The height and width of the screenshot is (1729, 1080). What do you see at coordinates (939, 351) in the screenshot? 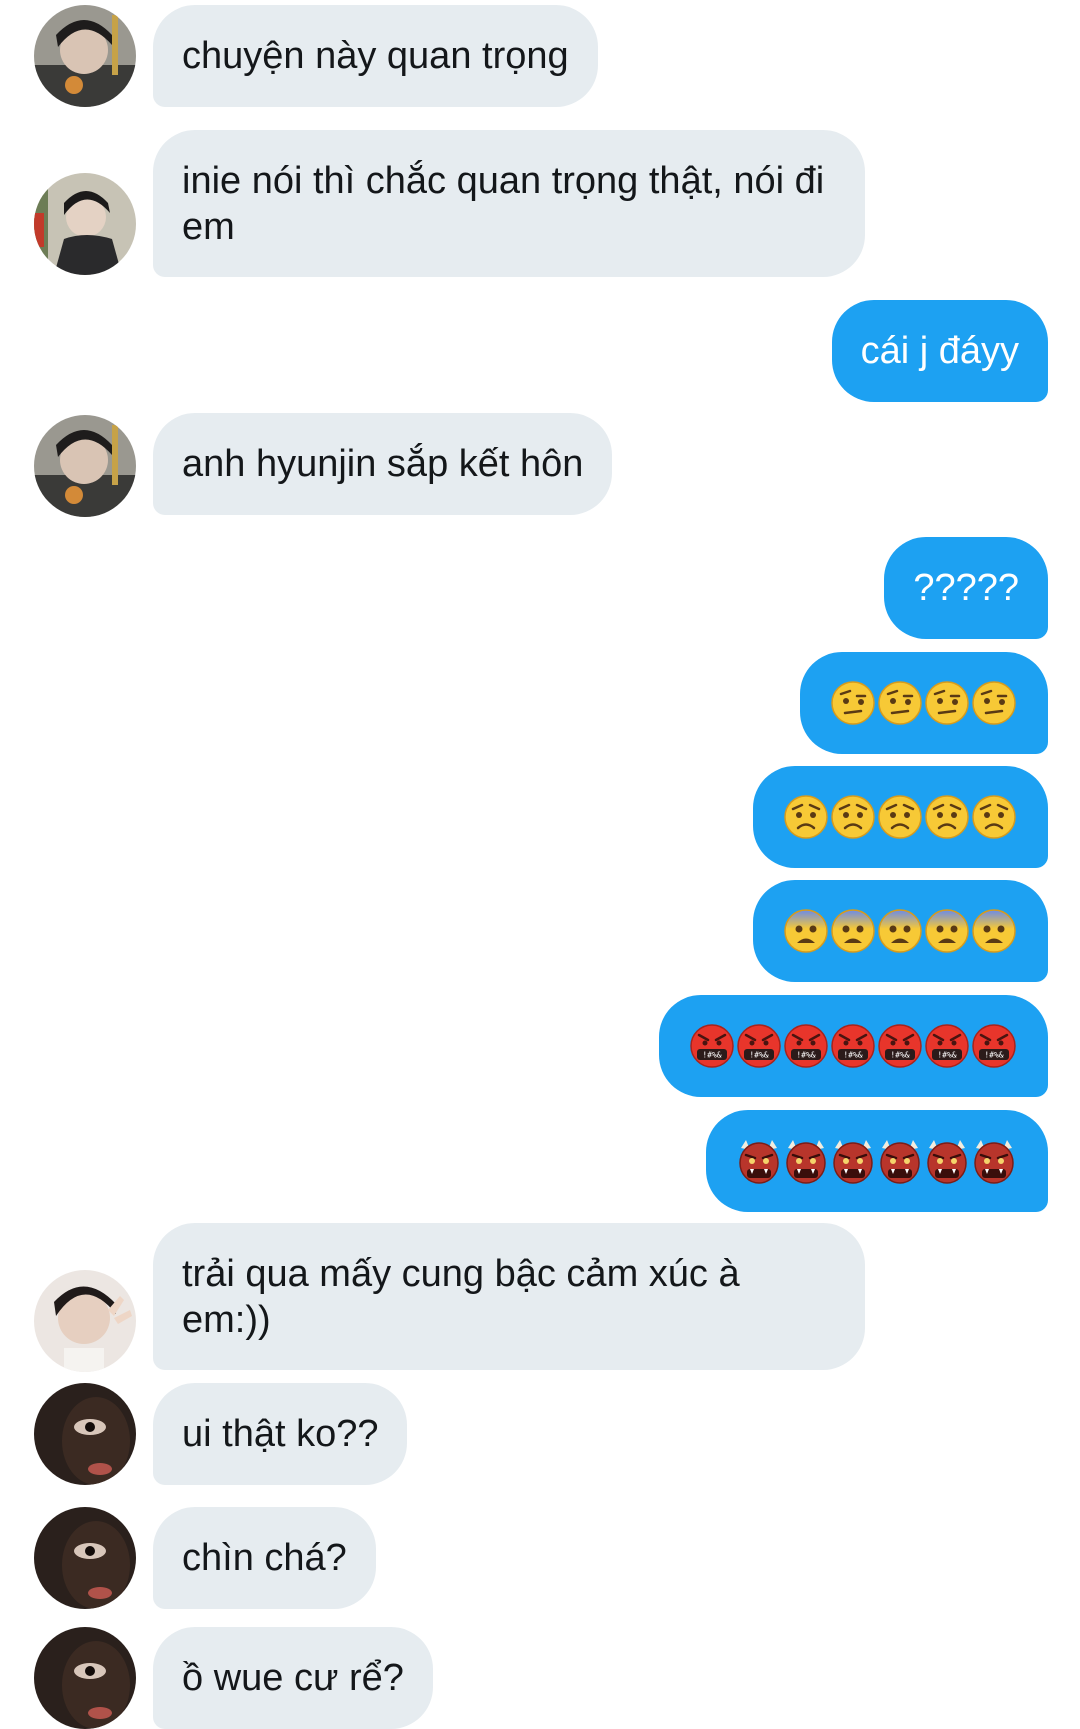
I see `message-bubble-outgoing: cái j đáyy` at bounding box center [939, 351].